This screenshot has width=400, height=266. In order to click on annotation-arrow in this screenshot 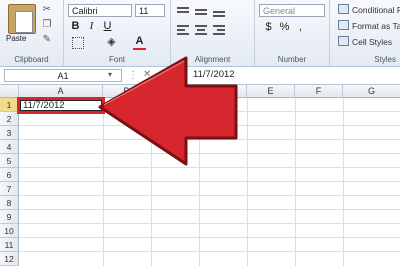, I will do `click(168, 111)`.